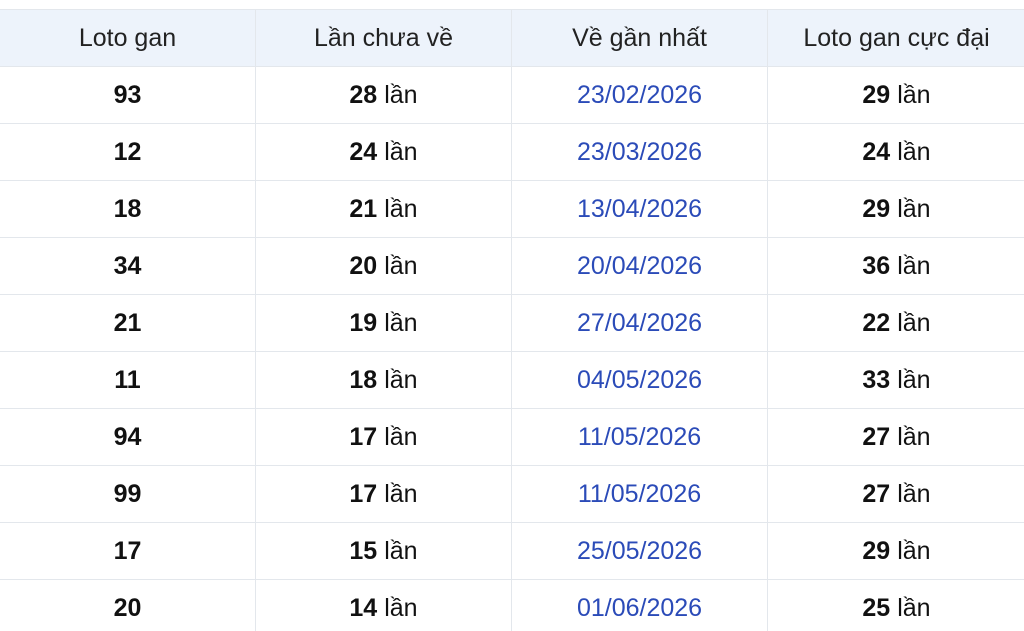 This screenshot has height=631, width=1024. Describe the element at coordinates (127, 550) in the screenshot. I see `loto-number: 17` at that location.